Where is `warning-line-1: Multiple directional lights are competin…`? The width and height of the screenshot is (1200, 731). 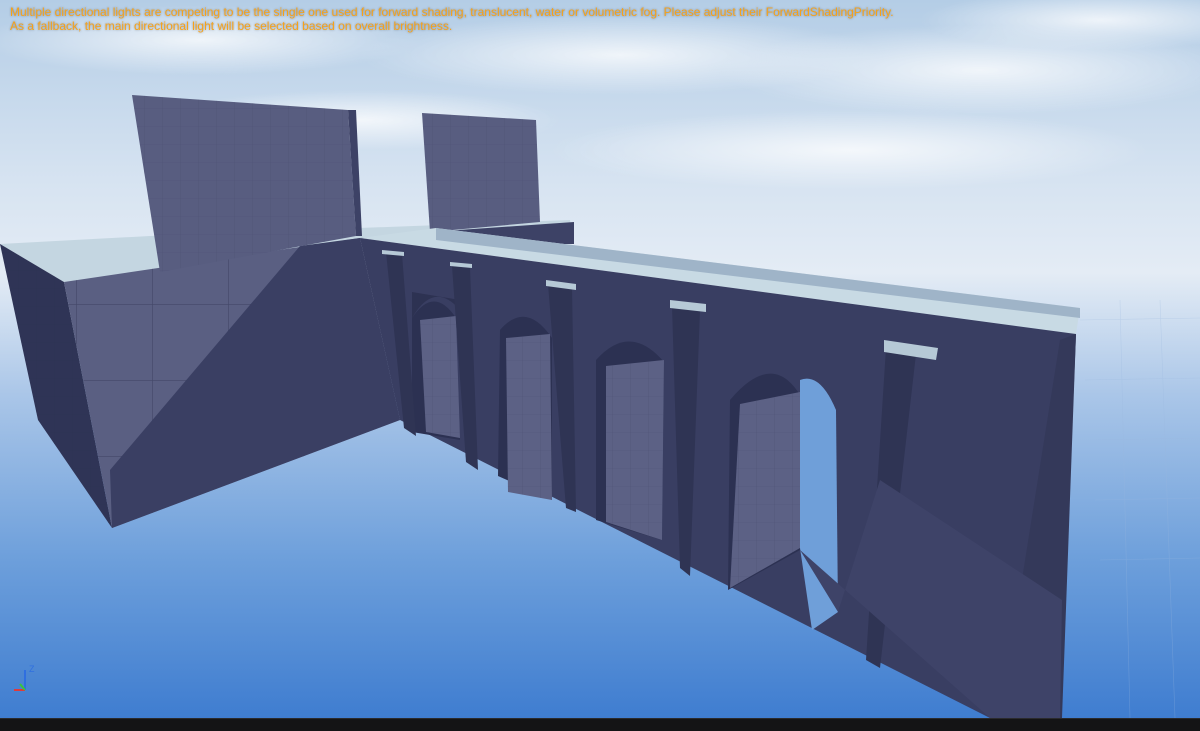
warning-line-1: Multiple directional lights are competin… is located at coordinates (452, 12).